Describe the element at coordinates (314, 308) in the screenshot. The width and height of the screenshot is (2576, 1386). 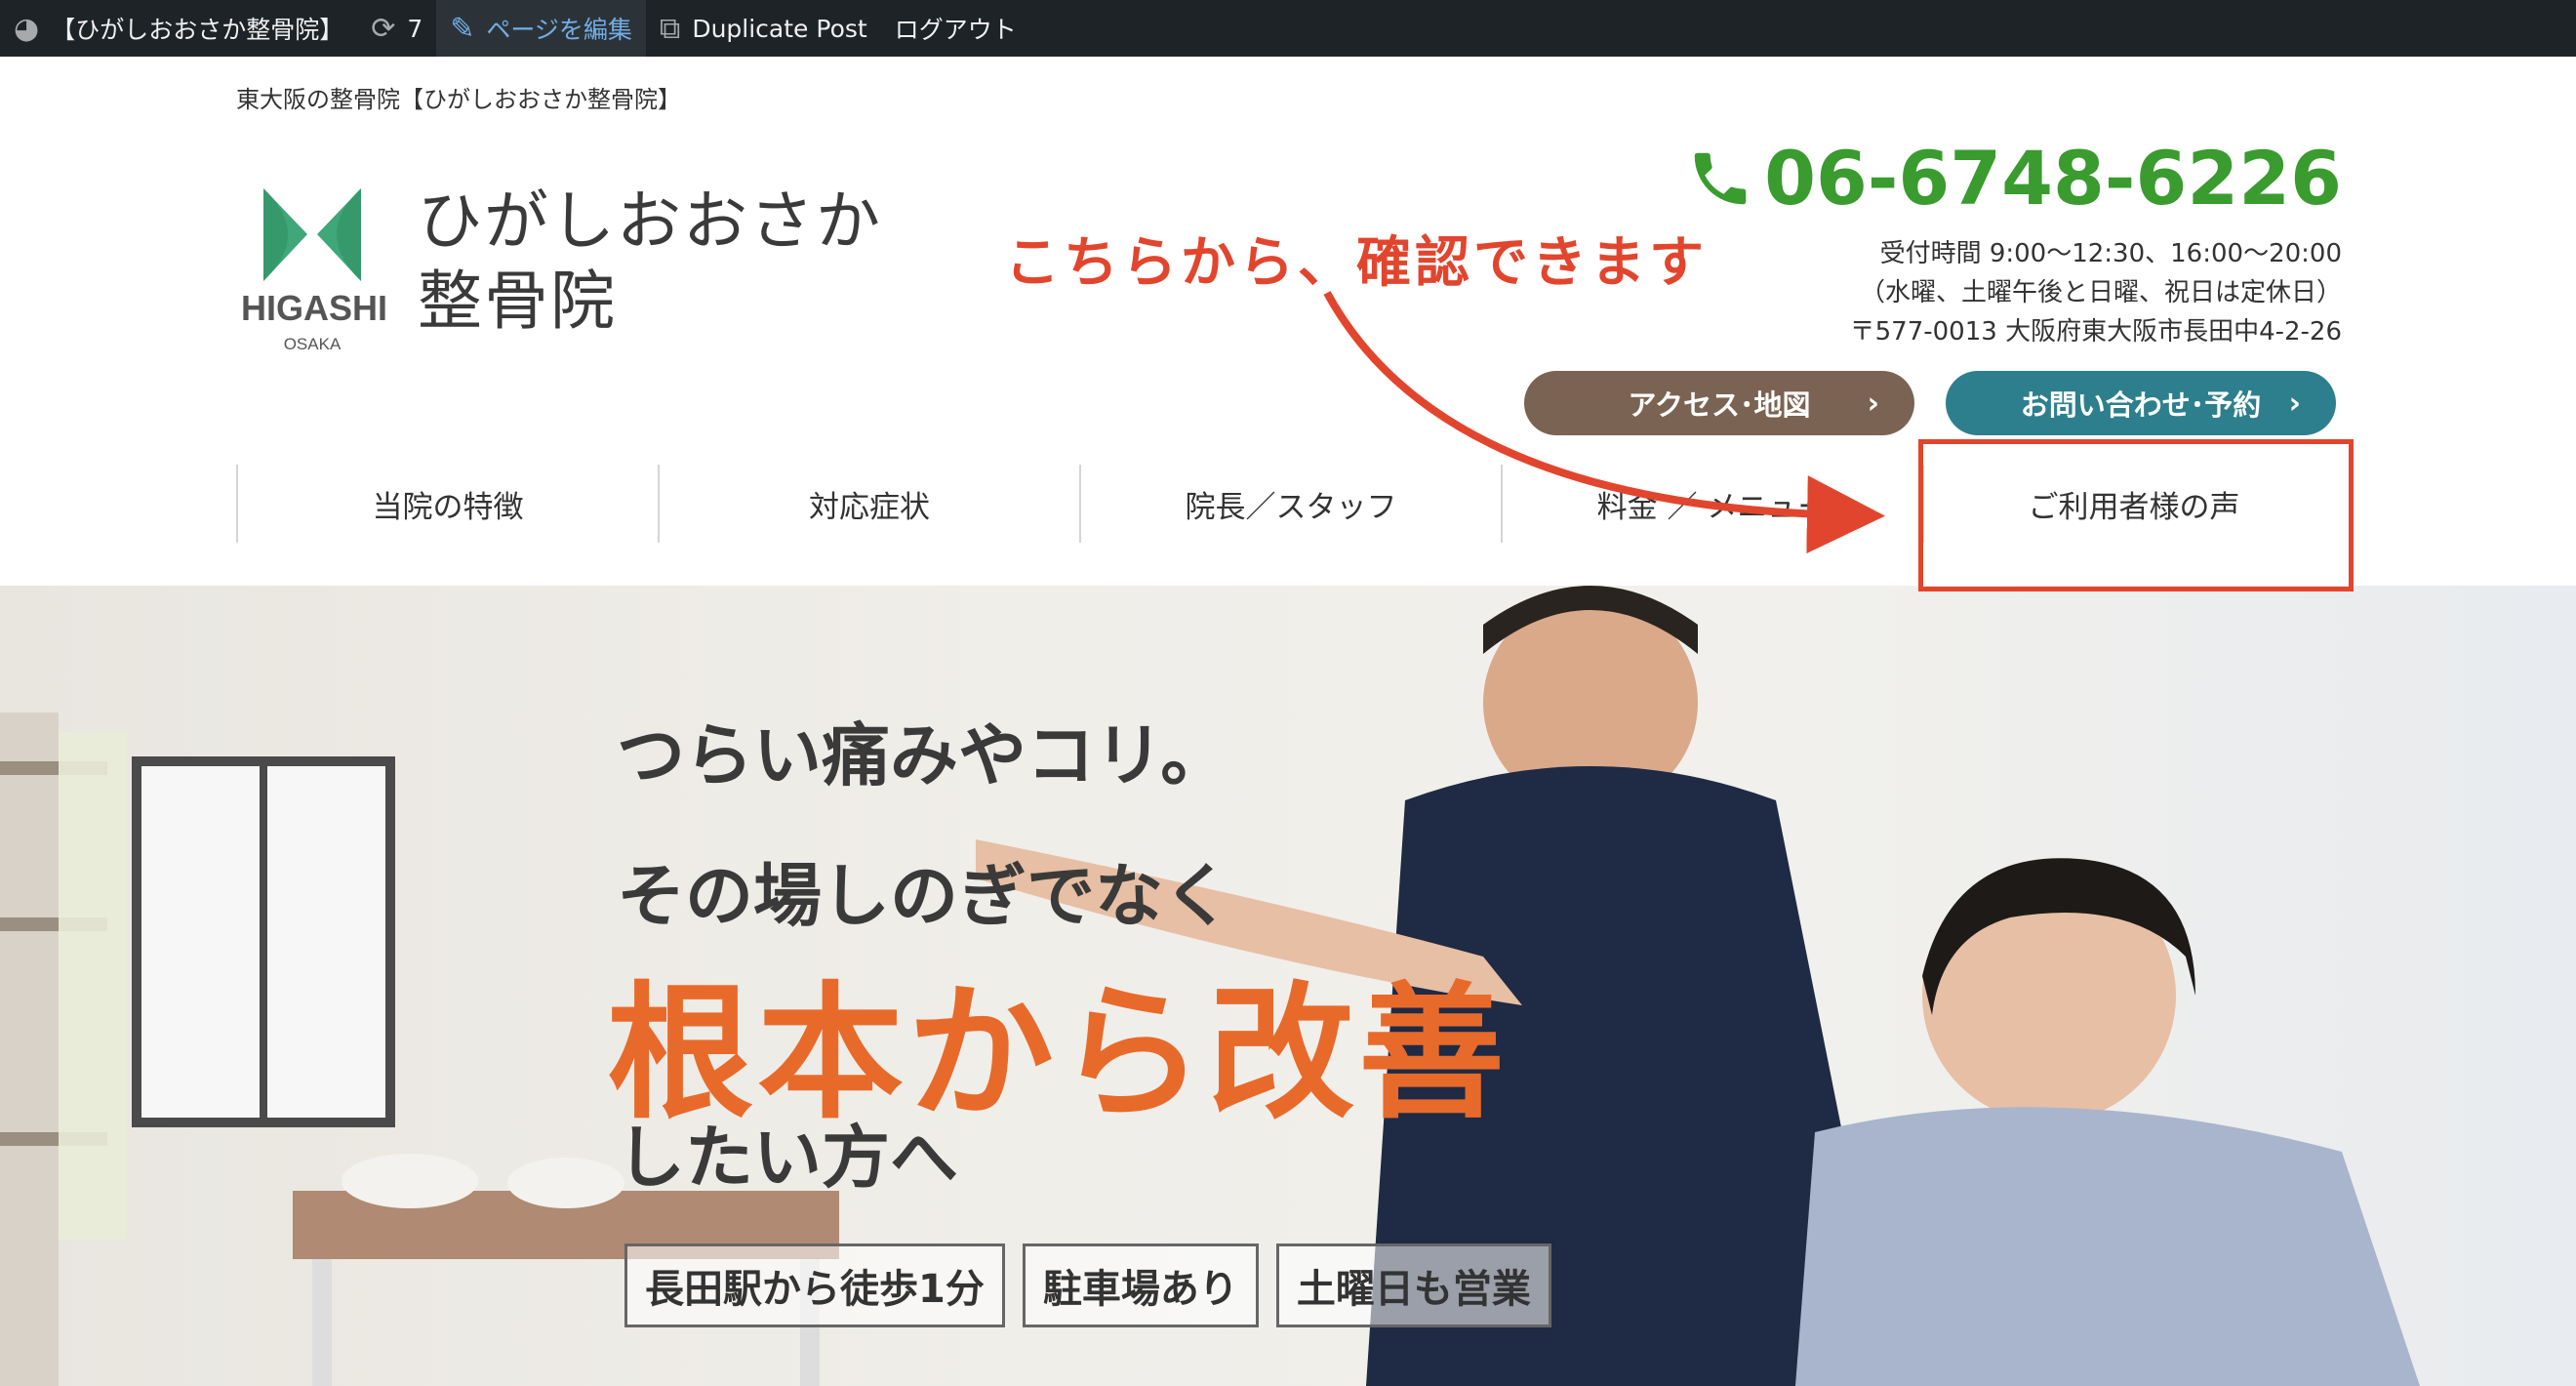
I see `logo-text-main: HIGASHI` at that location.